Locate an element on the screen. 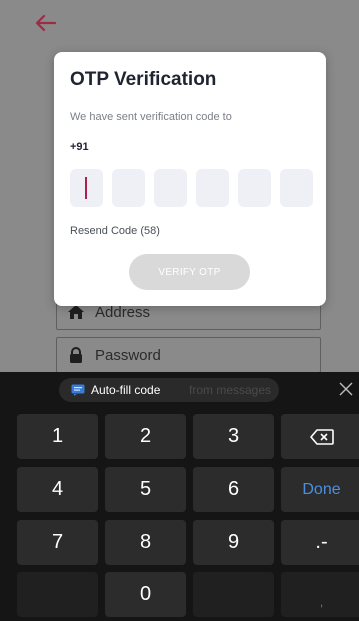  message-icon is located at coordinates (78, 390).